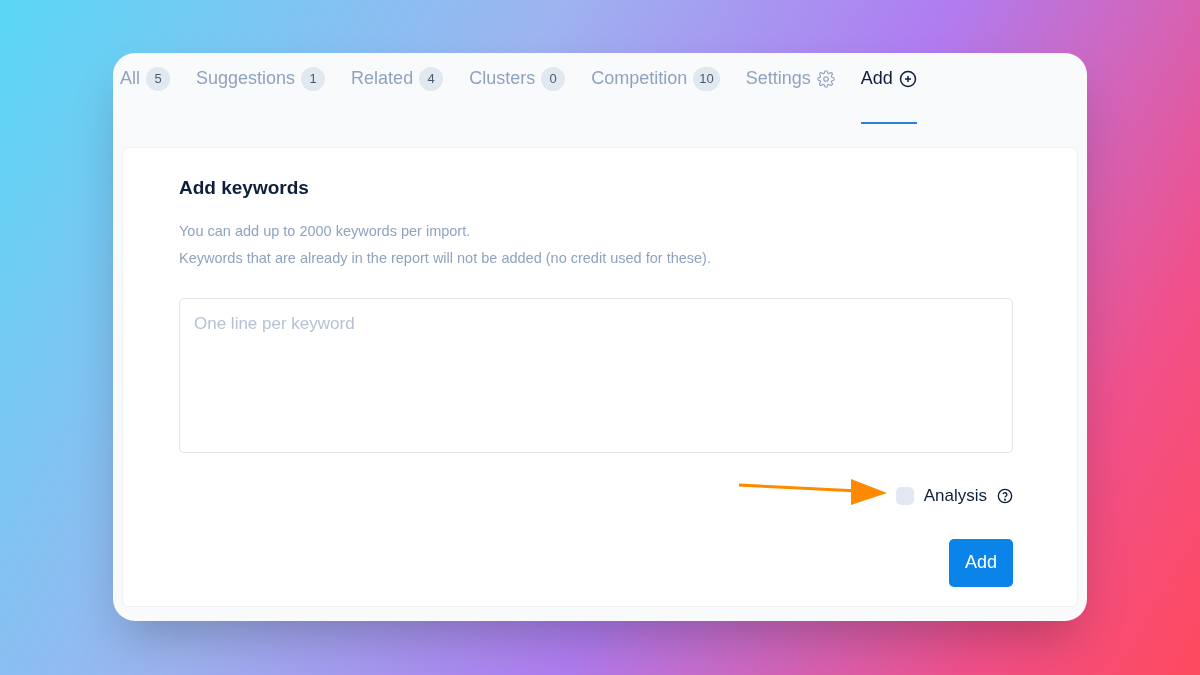 The height and width of the screenshot is (675, 1200). Describe the element at coordinates (313, 78) in the screenshot. I see `count-badge: 1` at that location.